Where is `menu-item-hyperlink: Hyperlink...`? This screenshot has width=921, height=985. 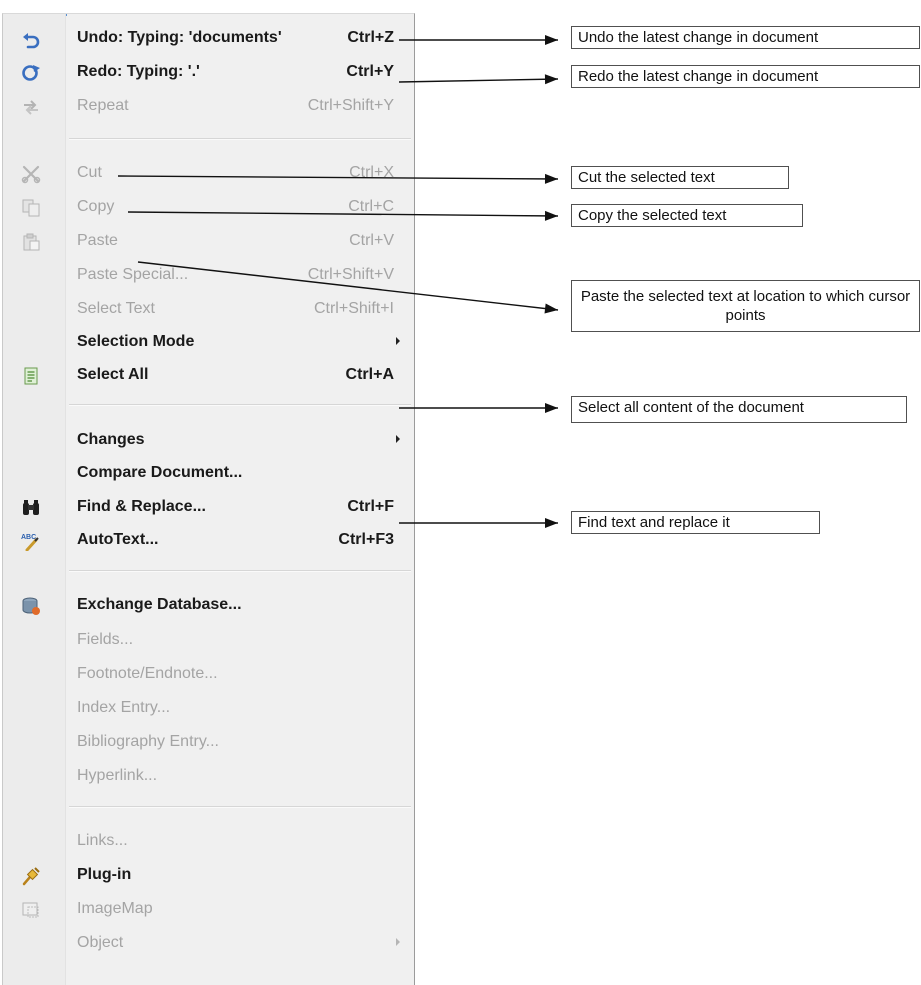 menu-item-hyperlink: Hyperlink... is located at coordinates (208, 777).